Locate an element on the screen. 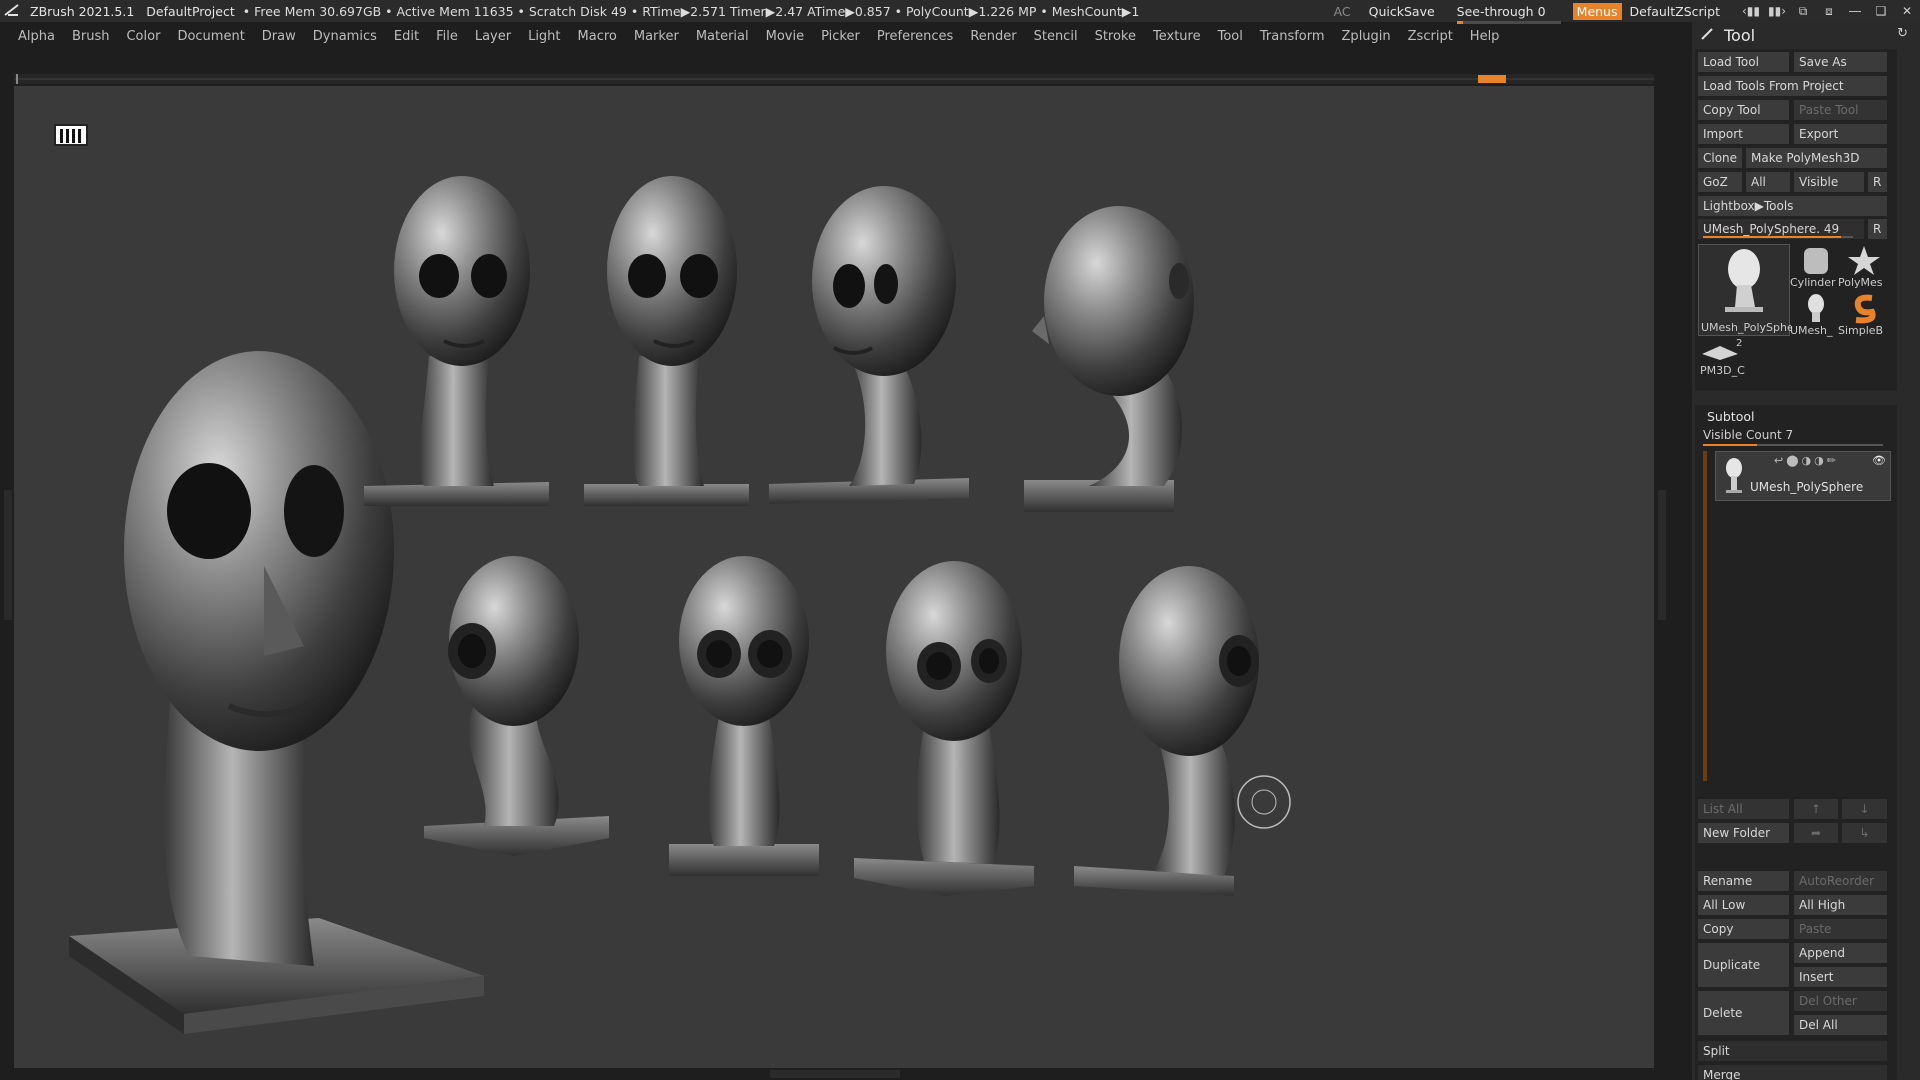 This screenshot has height=1080, width=1920. menu-help: Help is located at coordinates (1485, 36).